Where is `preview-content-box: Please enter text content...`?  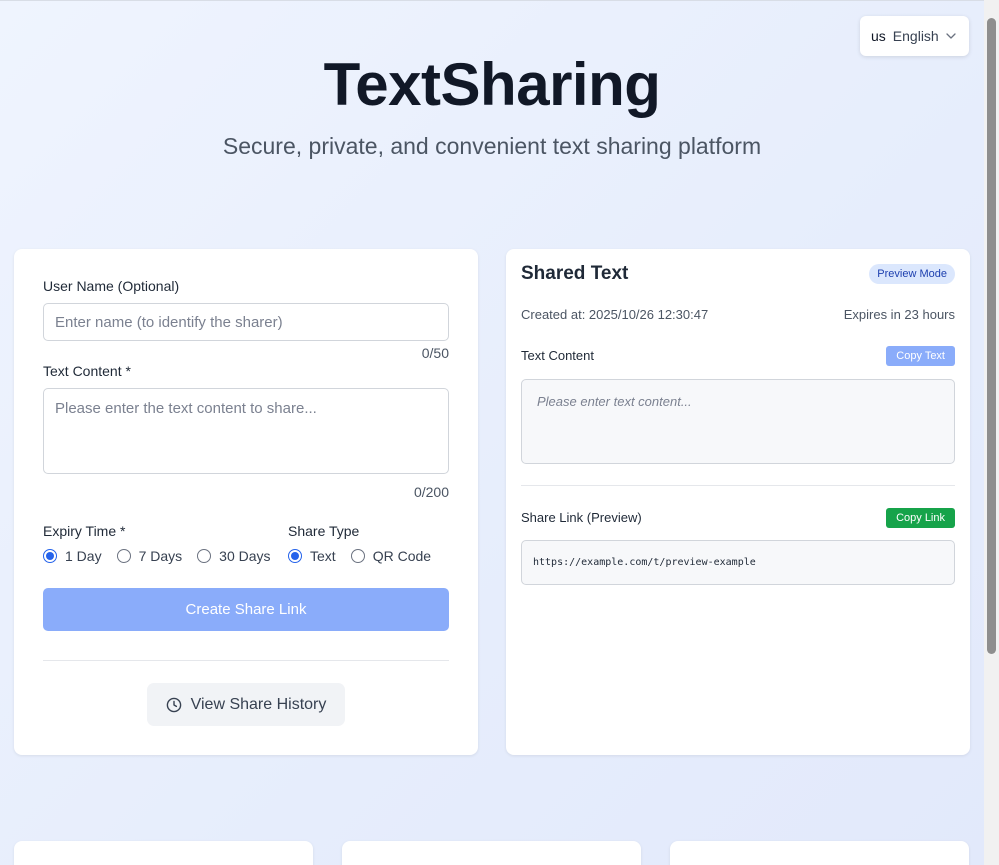 preview-content-box: Please enter text content... is located at coordinates (738, 421).